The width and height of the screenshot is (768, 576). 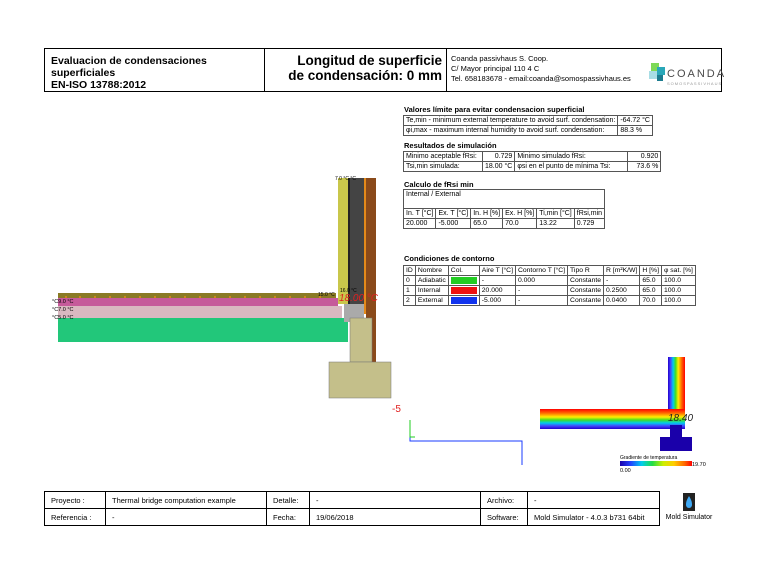 I want to click on thermal-base, so click(x=676, y=444).